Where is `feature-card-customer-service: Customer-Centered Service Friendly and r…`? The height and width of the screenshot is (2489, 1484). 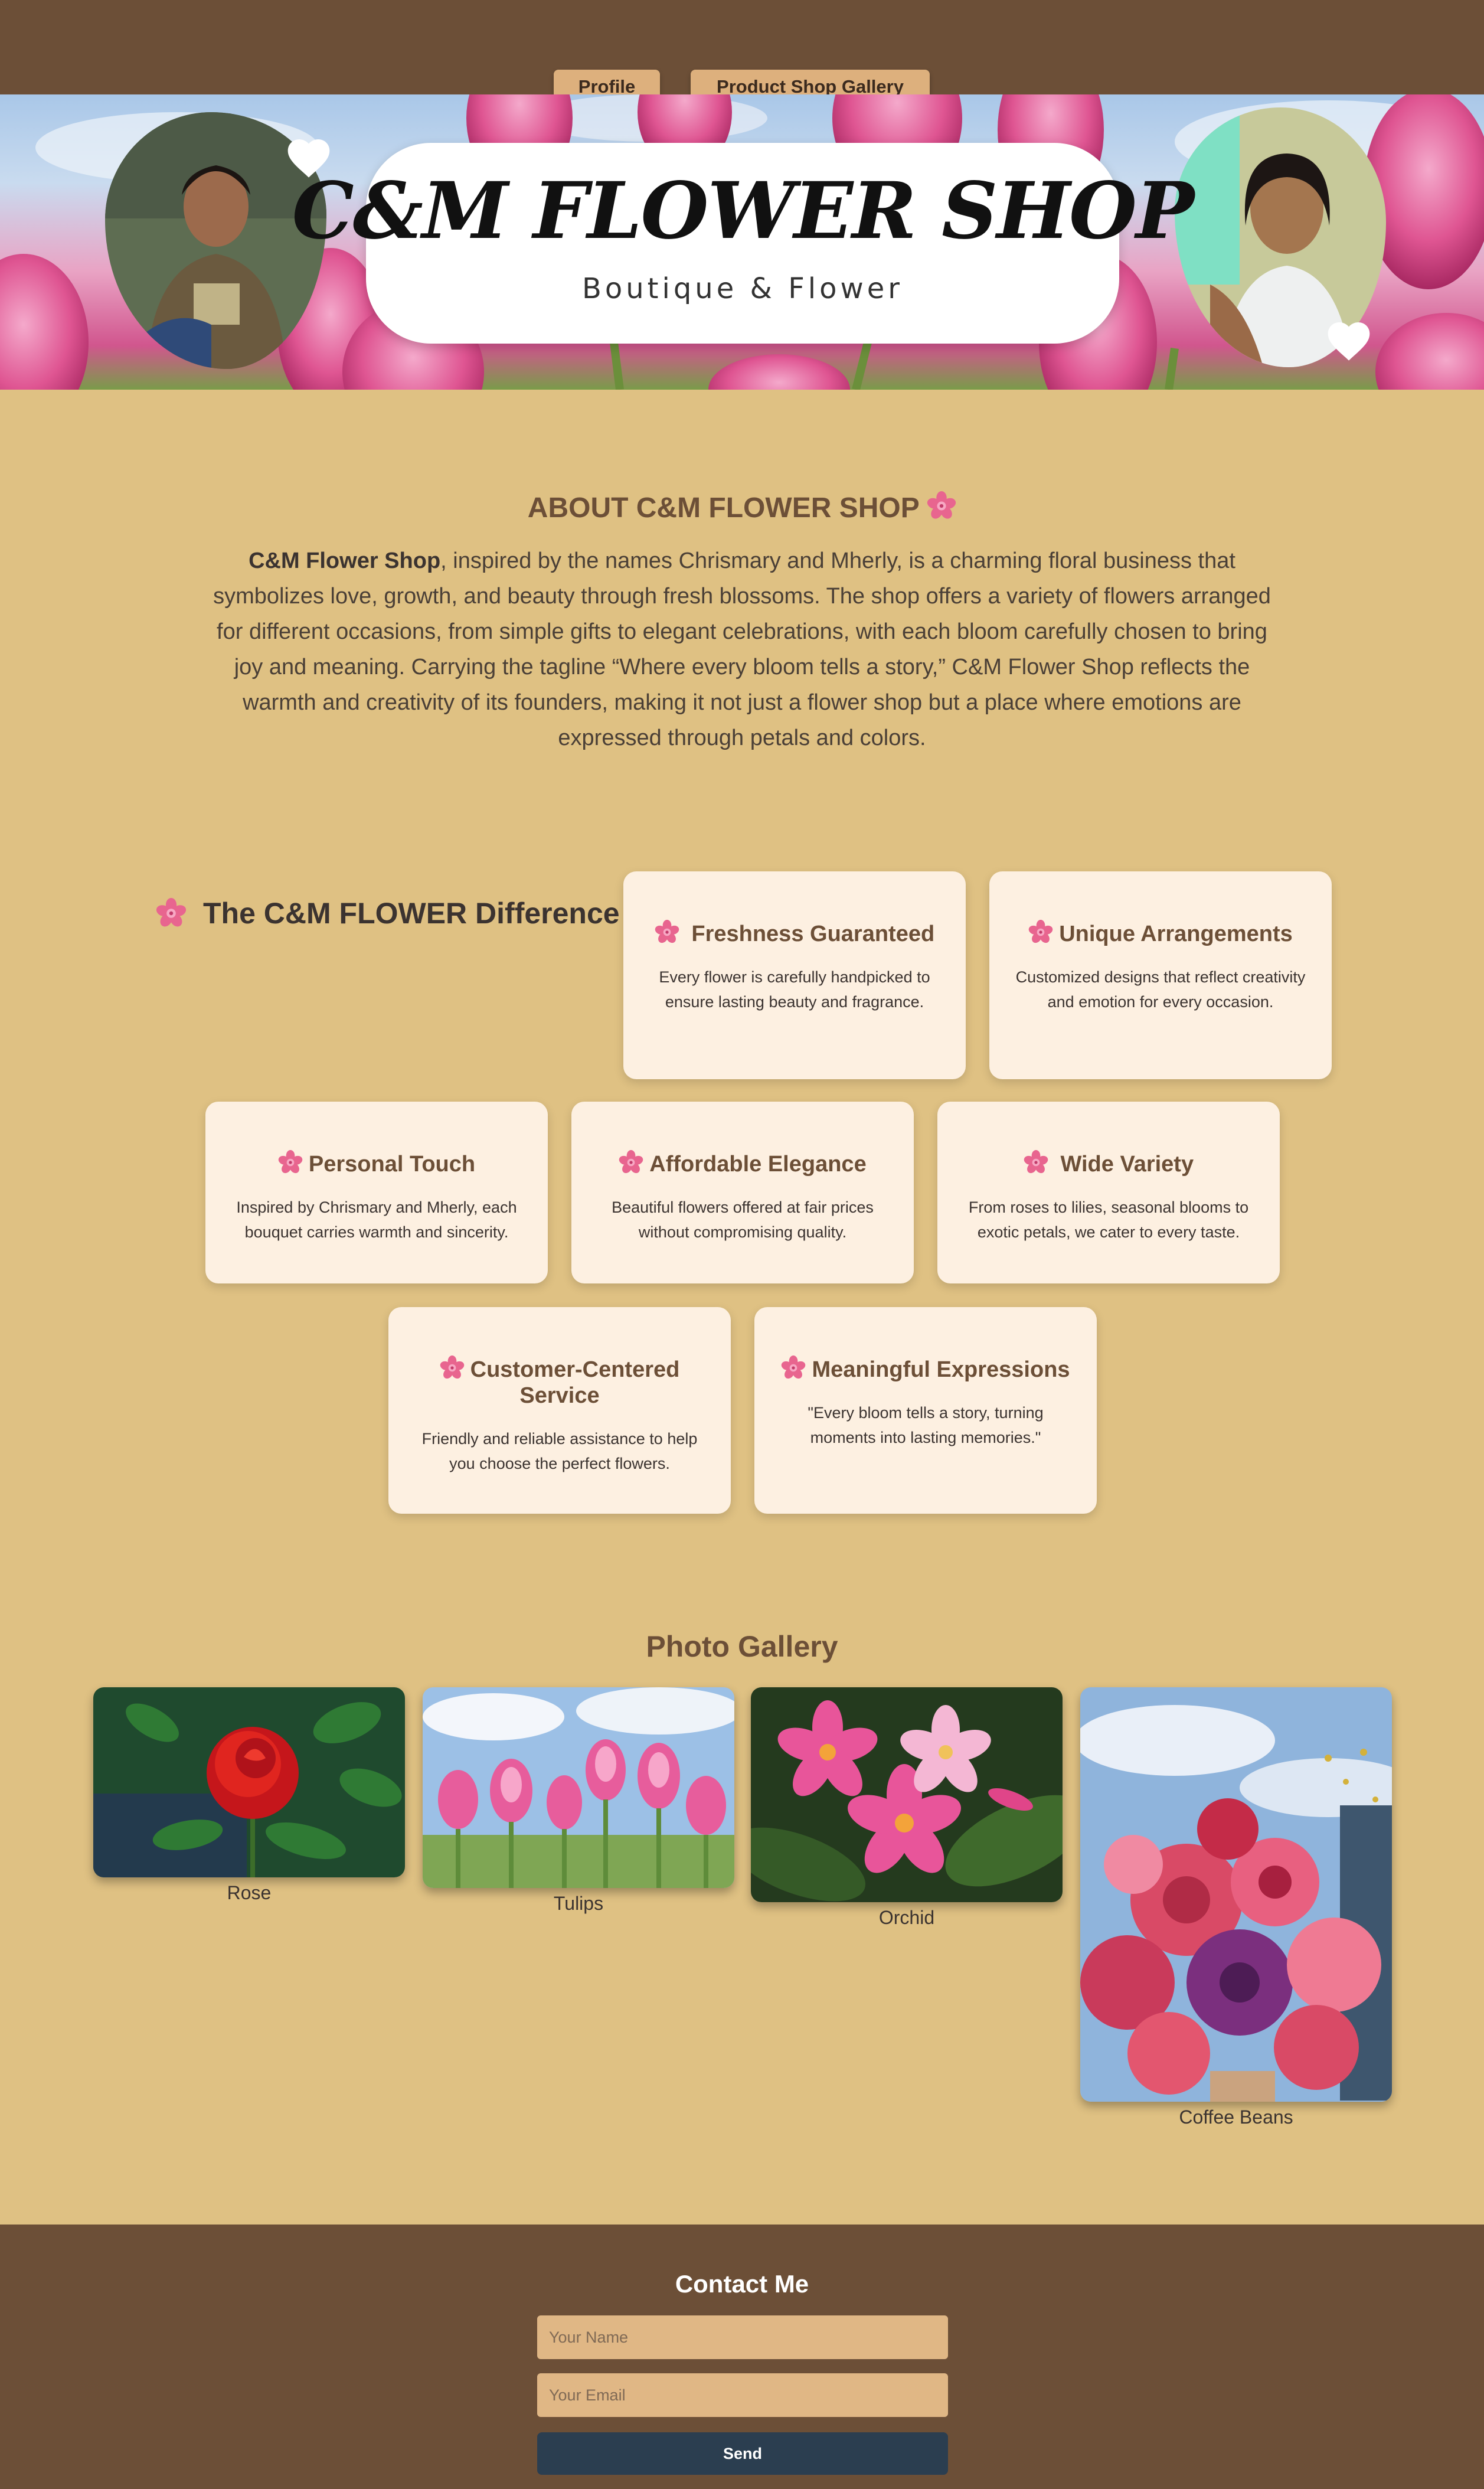
feature-card-customer-service: Customer-Centered Service Friendly and r… is located at coordinates (559, 1410).